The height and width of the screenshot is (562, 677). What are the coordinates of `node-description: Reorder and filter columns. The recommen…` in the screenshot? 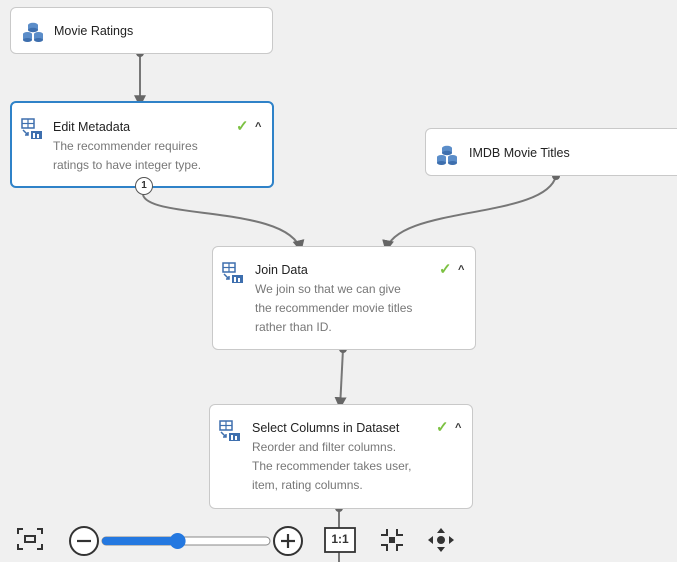 It's located at (332, 466).